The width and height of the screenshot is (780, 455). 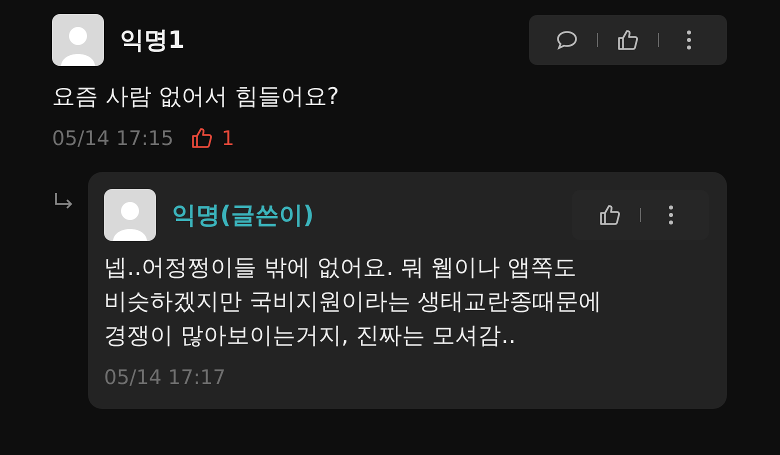 I want to click on comment-icon, so click(x=567, y=40).